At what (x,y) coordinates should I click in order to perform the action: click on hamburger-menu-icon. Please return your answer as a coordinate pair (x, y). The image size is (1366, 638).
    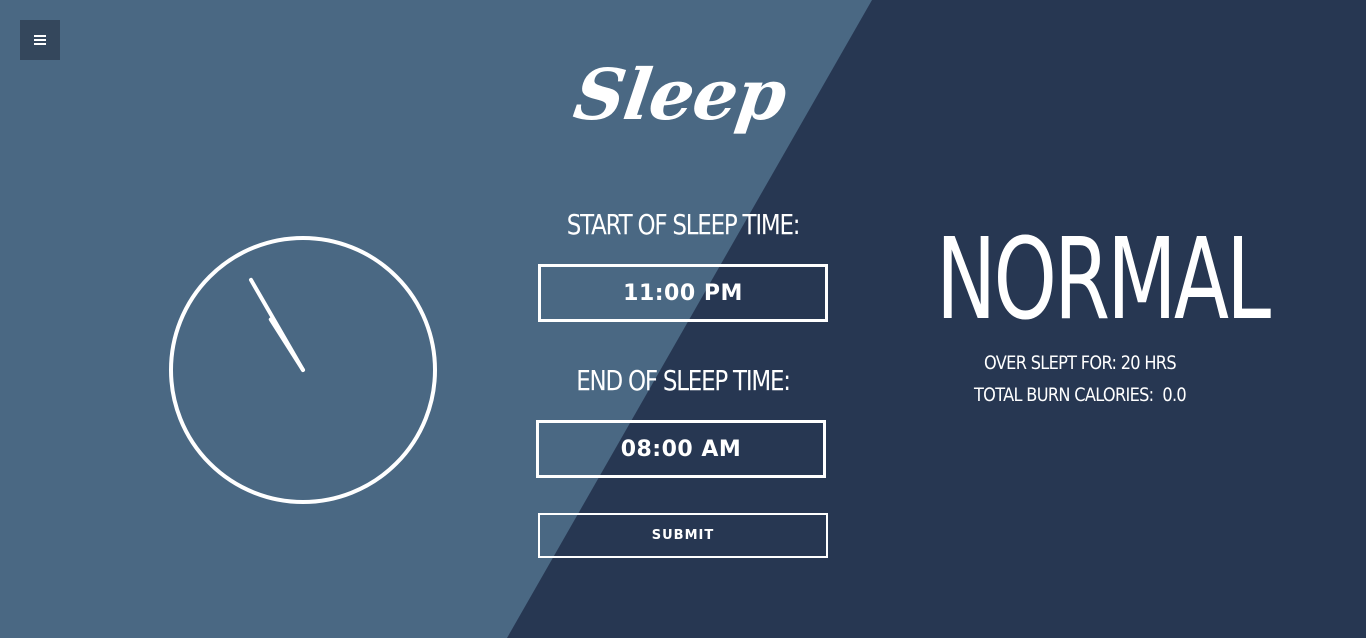
    Looking at the image, I should click on (40, 40).